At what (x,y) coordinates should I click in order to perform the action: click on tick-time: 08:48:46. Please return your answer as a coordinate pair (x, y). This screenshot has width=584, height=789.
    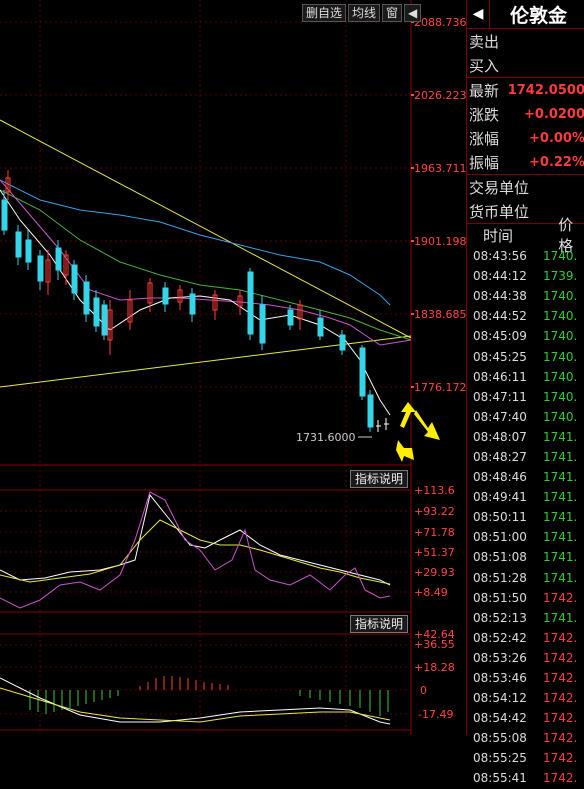
    Looking at the image, I should click on (500, 477).